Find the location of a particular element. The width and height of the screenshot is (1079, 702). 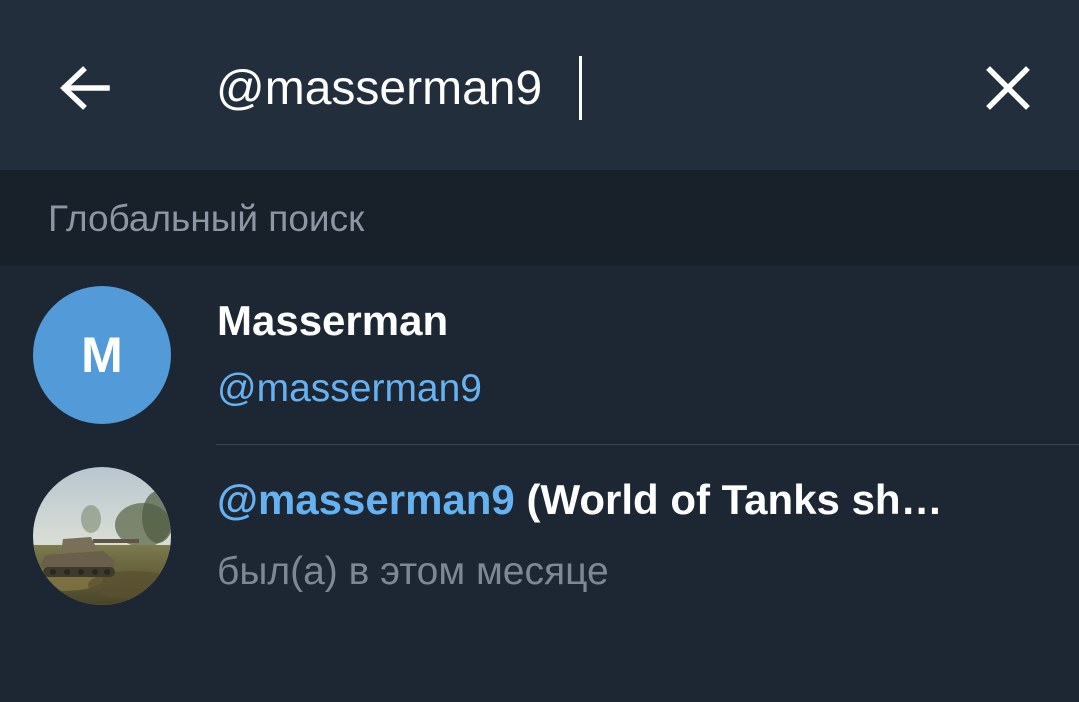

avatar-initial: M is located at coordinates (102, 355).